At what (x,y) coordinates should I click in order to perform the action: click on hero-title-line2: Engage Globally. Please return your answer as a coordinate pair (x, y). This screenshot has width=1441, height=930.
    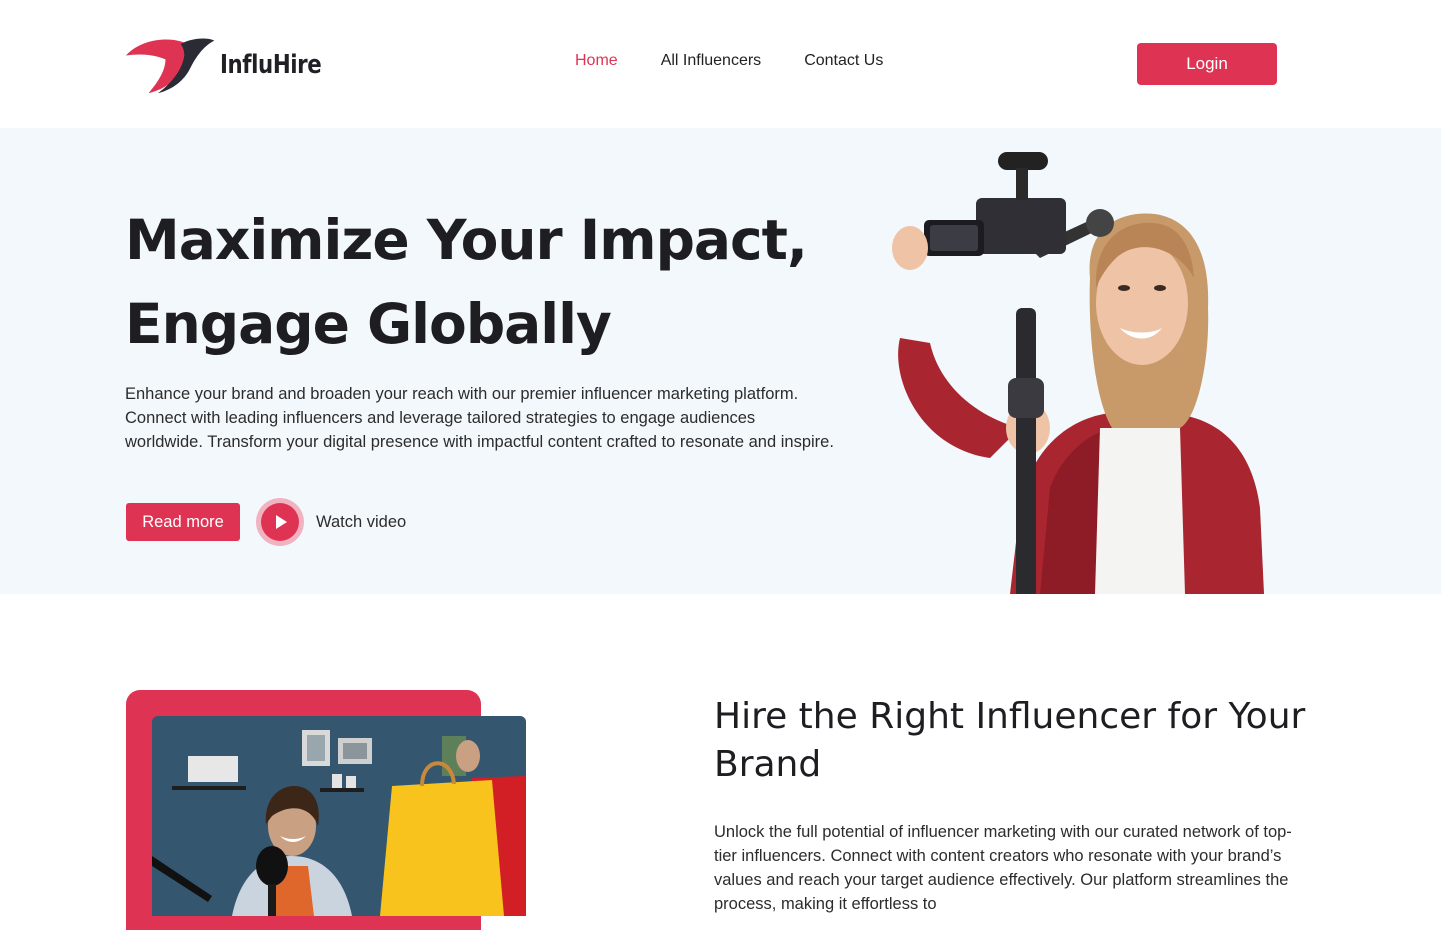
    Looking at the image, I should click on (368, 324).